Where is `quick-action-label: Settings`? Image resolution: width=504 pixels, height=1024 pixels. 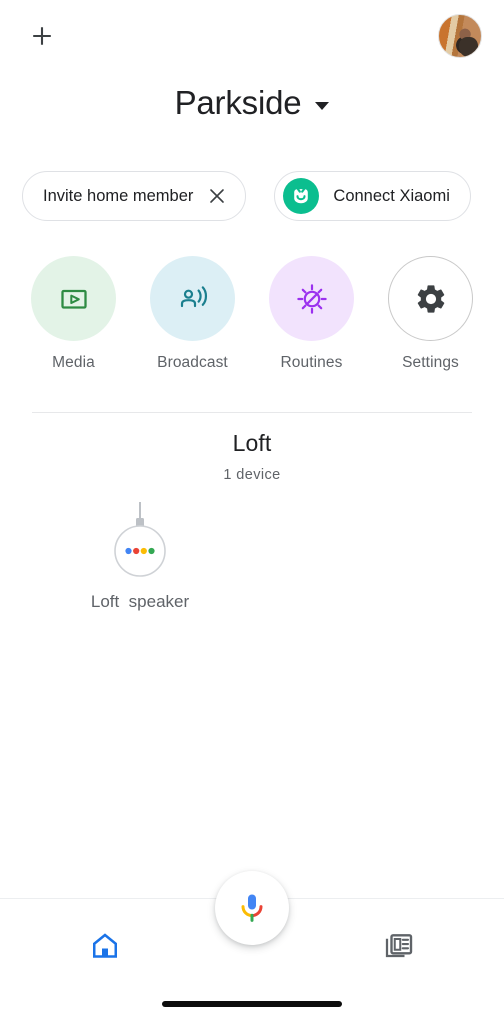
quick-action-label: Settings is located at coordinates (430, 362).